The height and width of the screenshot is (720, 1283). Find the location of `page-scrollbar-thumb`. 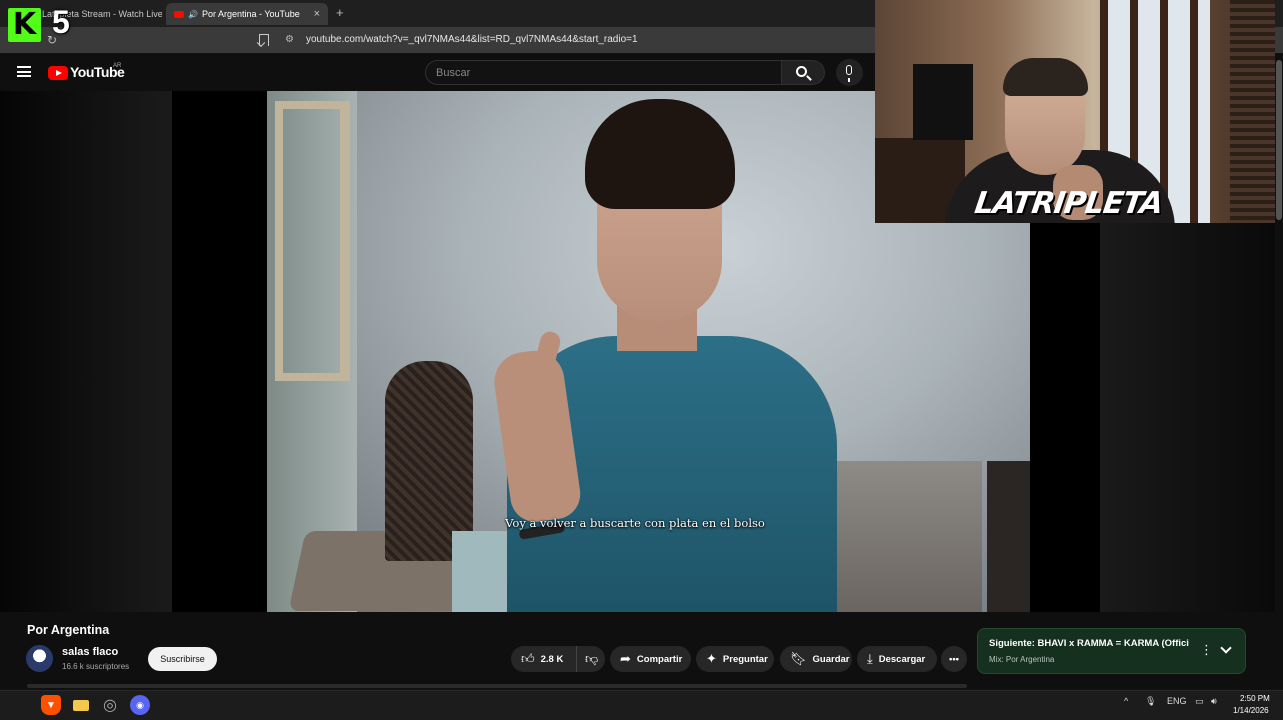

page-scrollbar-thumb is located at coordinates (1279, 140).